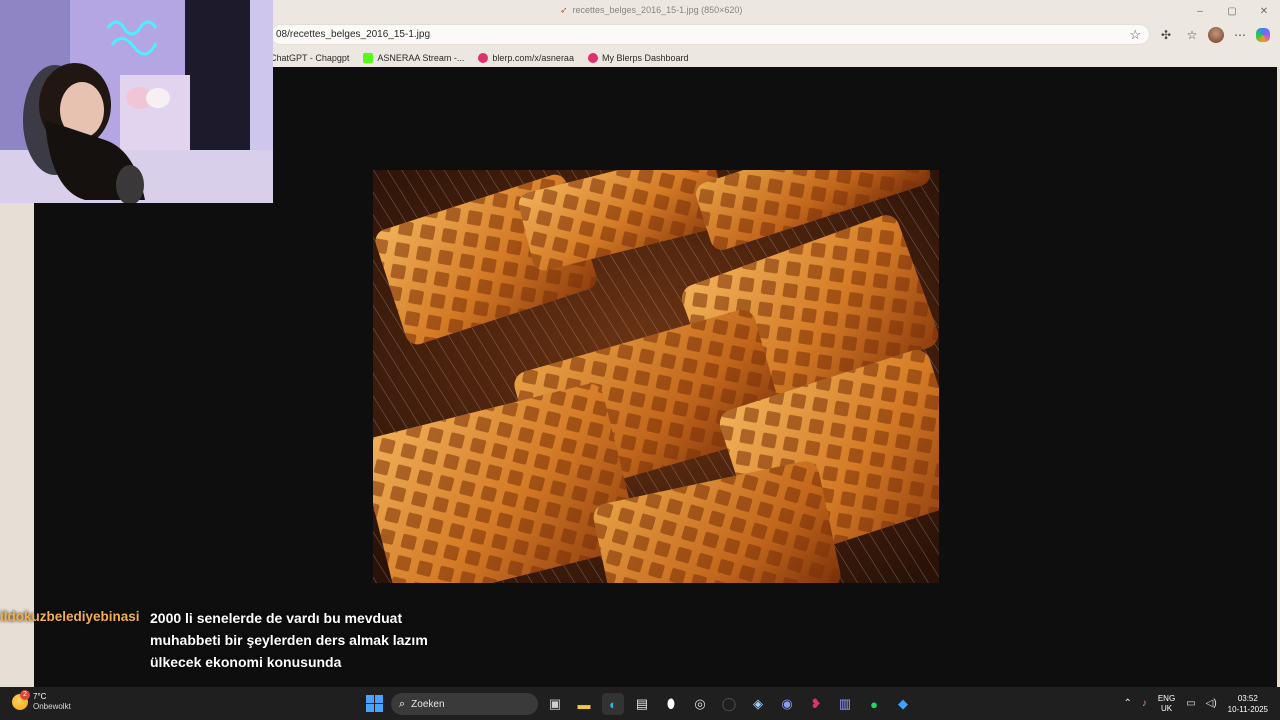  I want to click on app-icon: ◯, so click(729, 704).